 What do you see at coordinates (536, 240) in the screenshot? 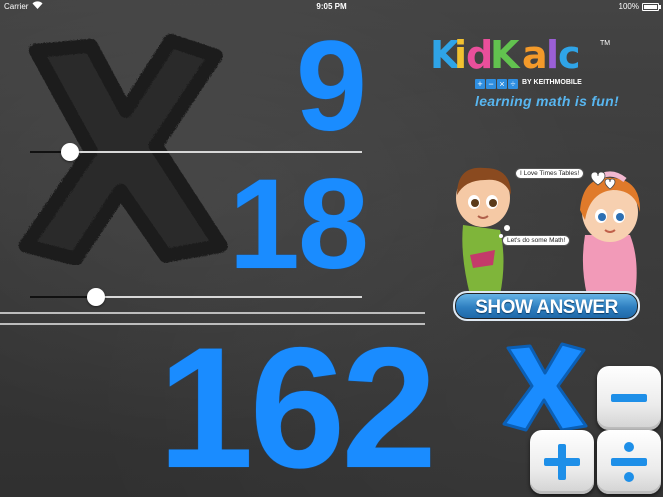
I see `boy-speech-bubble: Let's do some Math!` at bounding box center [536, 240].